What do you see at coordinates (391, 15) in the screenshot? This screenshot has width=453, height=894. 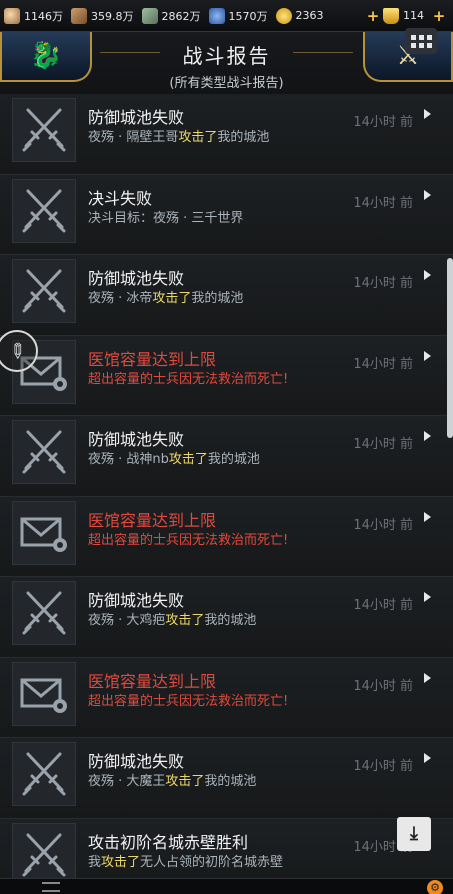 I see `gold-ingot-icon` at bounding box center [391, 15].